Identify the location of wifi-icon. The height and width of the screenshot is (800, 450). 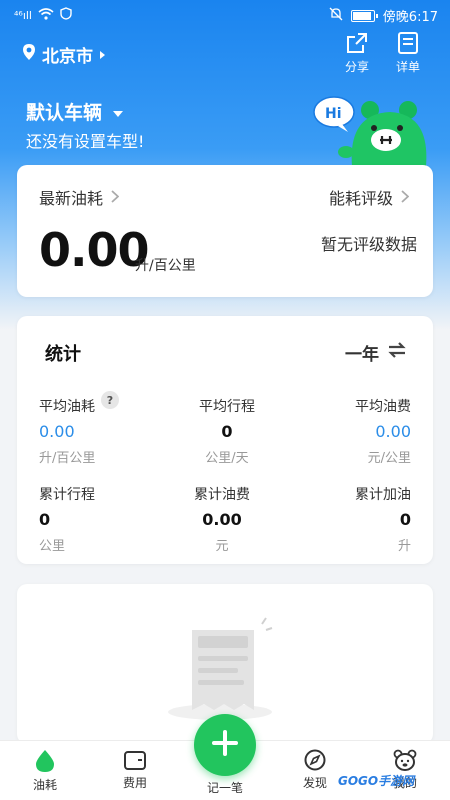
(46, 15).